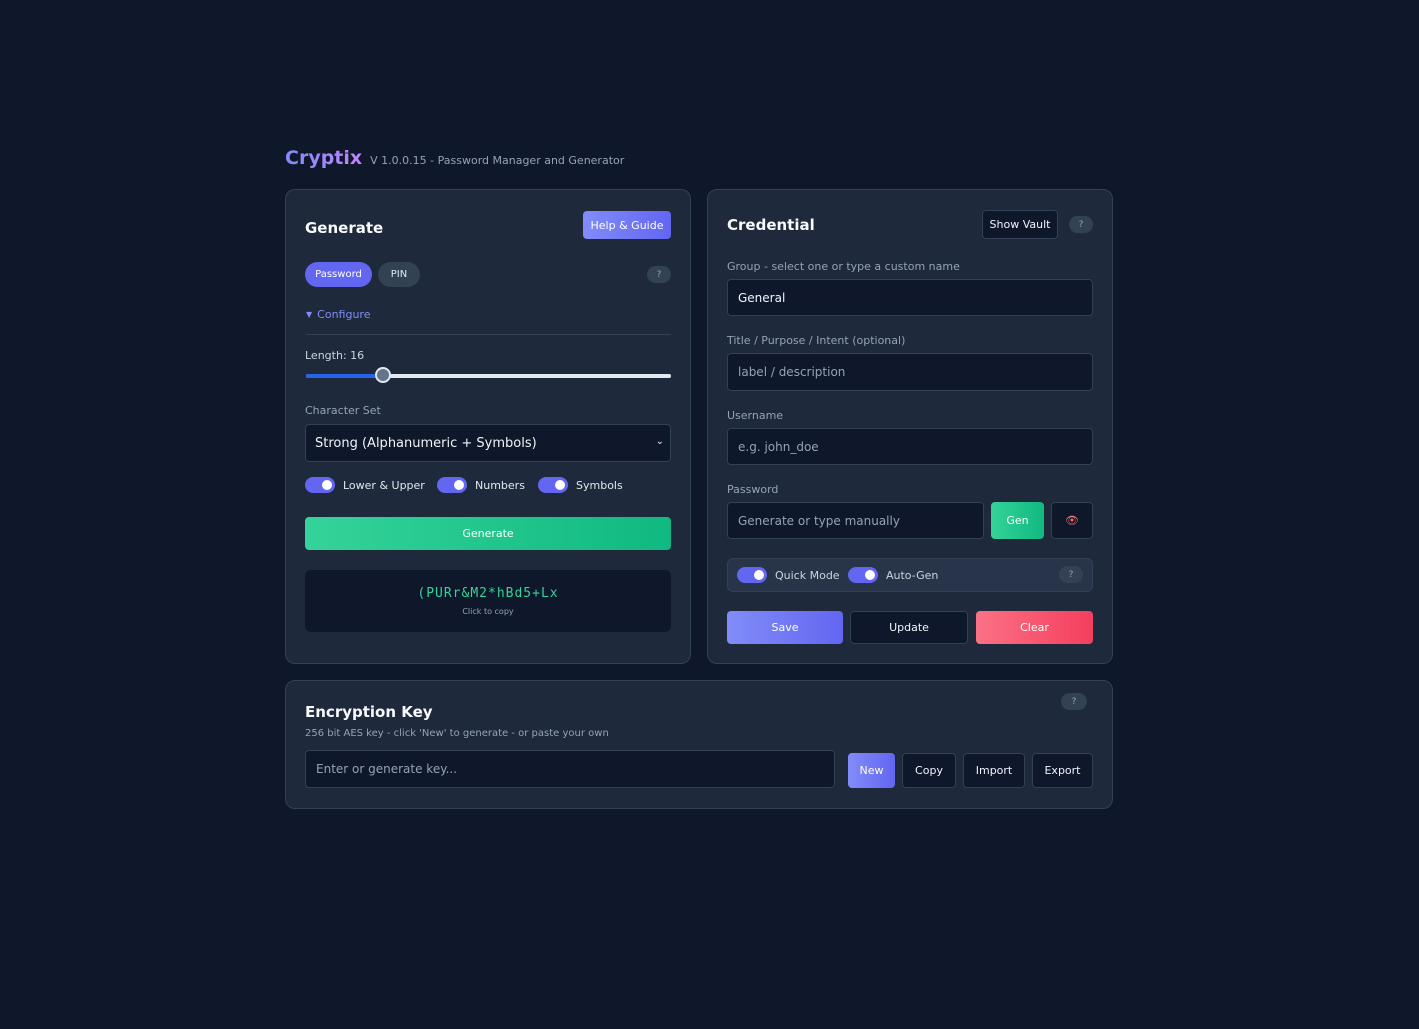  Describe the element at coordinates (816, 340) in the screenshot. I see `title-label: Title / Purpose / Intent (optional)` at that location.